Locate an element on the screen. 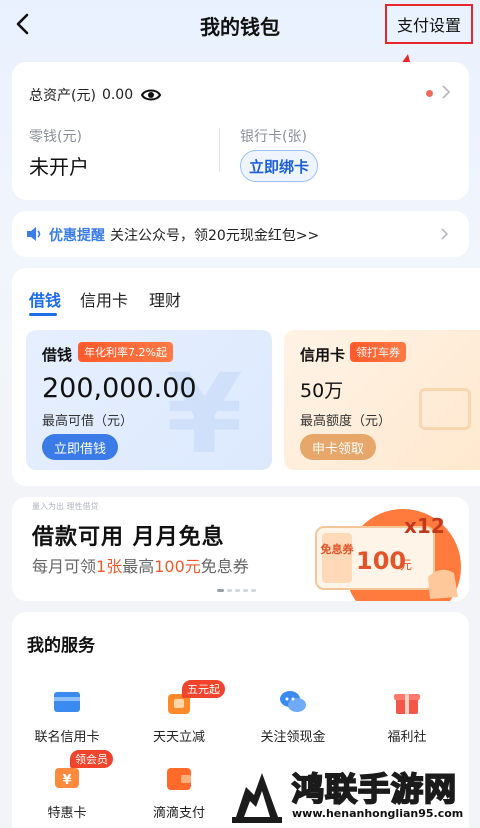 This screenshot has width=480, height=828. change-label: 零钱(元) is located at coordinates (55, 137).